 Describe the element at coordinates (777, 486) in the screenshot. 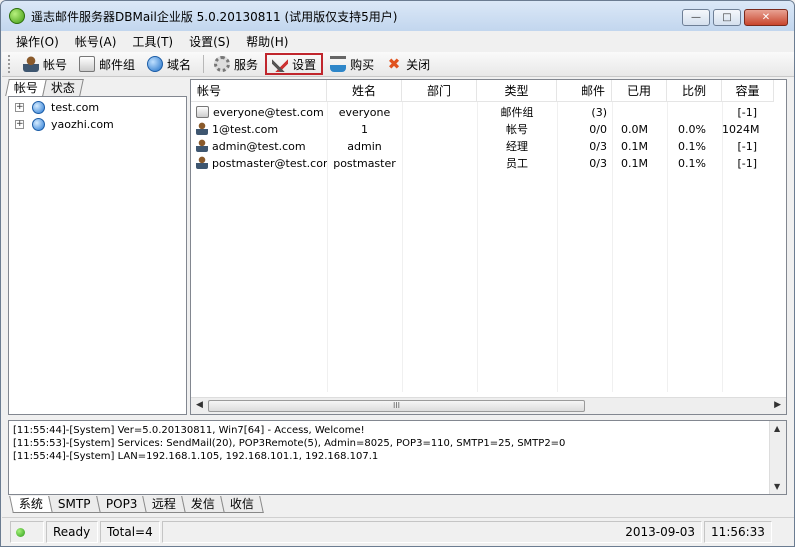

I see `scroll-down-icon: ▼` at that location.